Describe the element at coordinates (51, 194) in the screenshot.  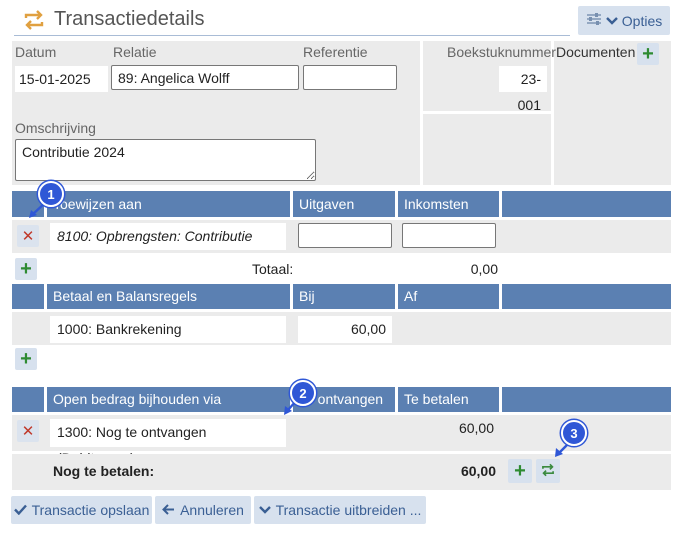
I see `annotation-badge-1: 1` at that location.